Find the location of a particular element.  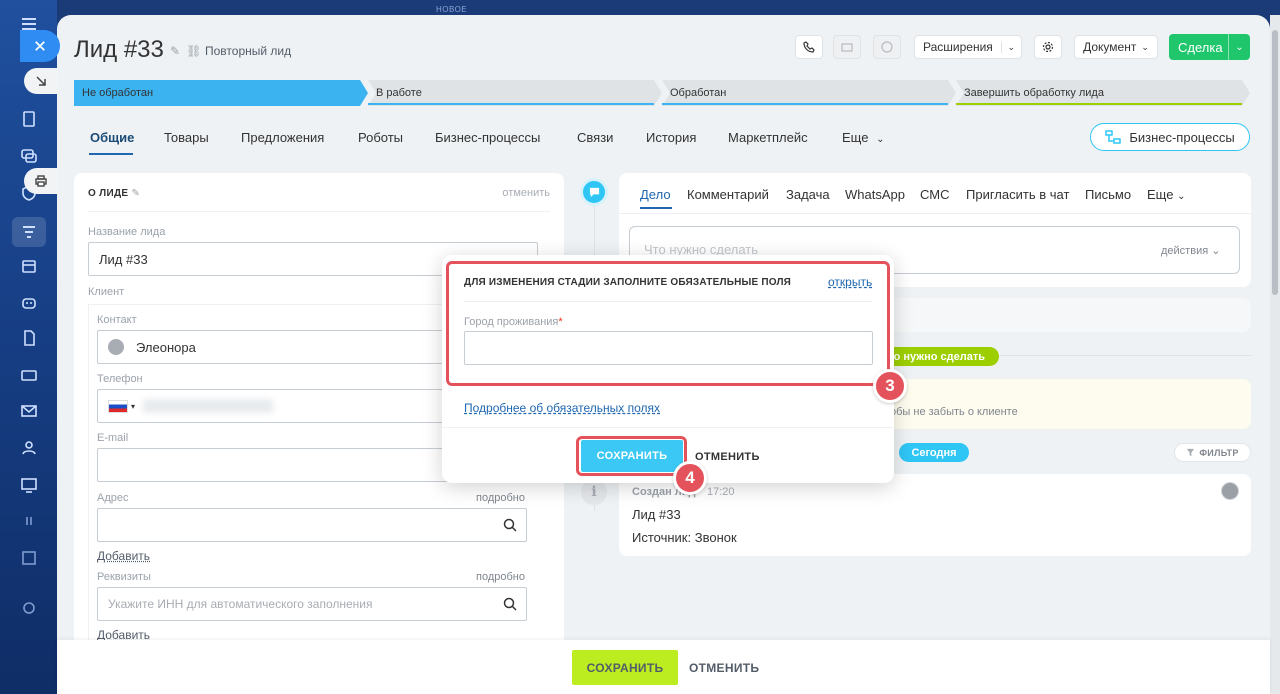

flow-icon is located at coordinates (1113, 137).